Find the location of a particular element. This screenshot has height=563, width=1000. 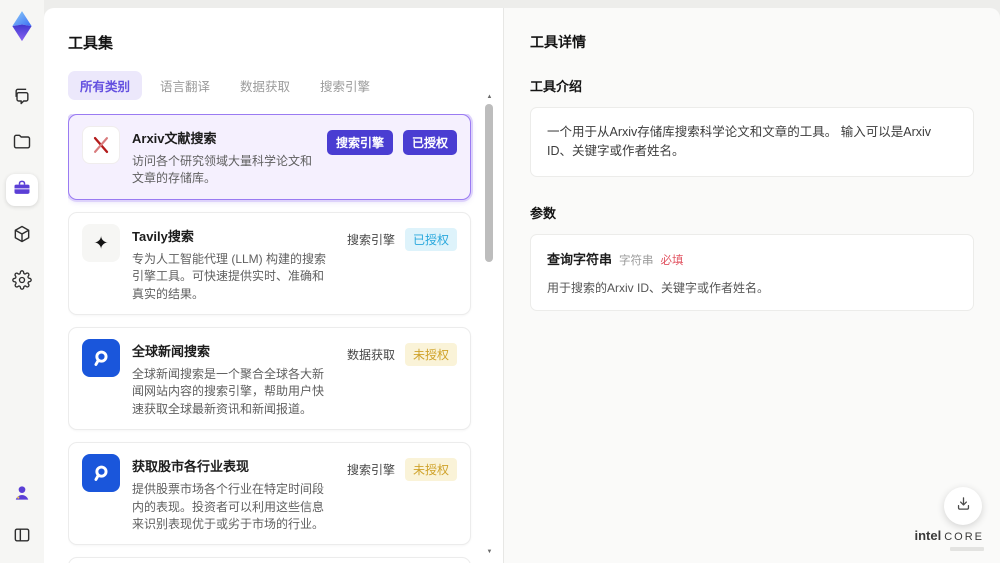

sidebar-item-collapse is located at coordinates (22, 537).